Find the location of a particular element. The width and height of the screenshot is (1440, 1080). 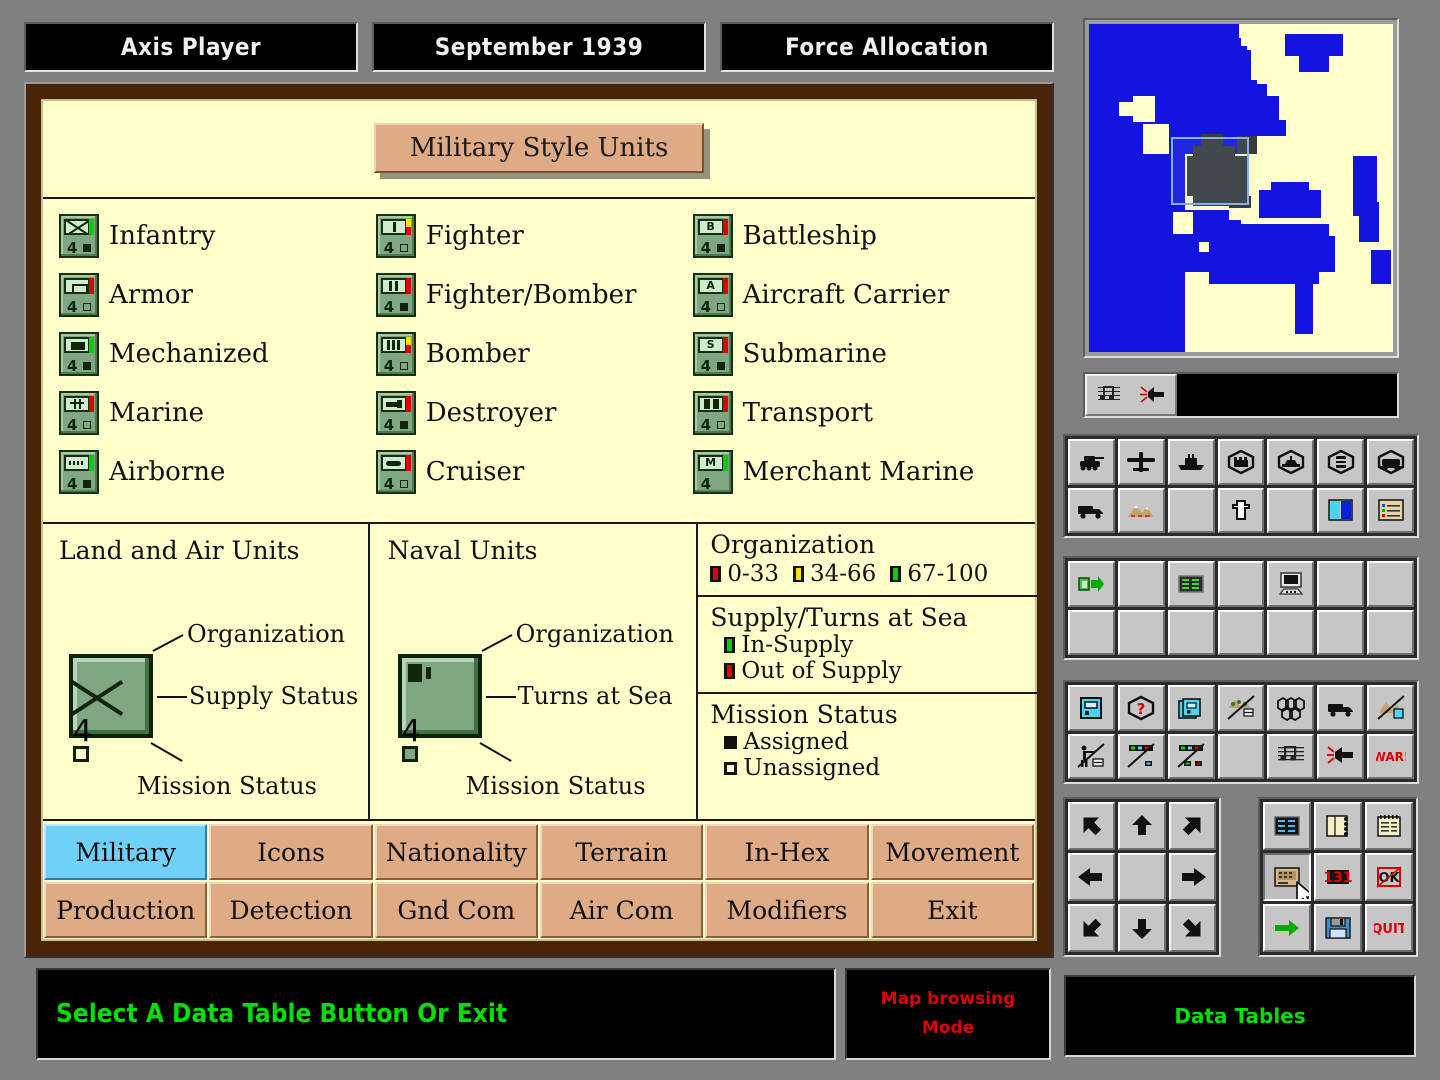

ok-disabled-icon: OK is located at coordinates (1389, 877).